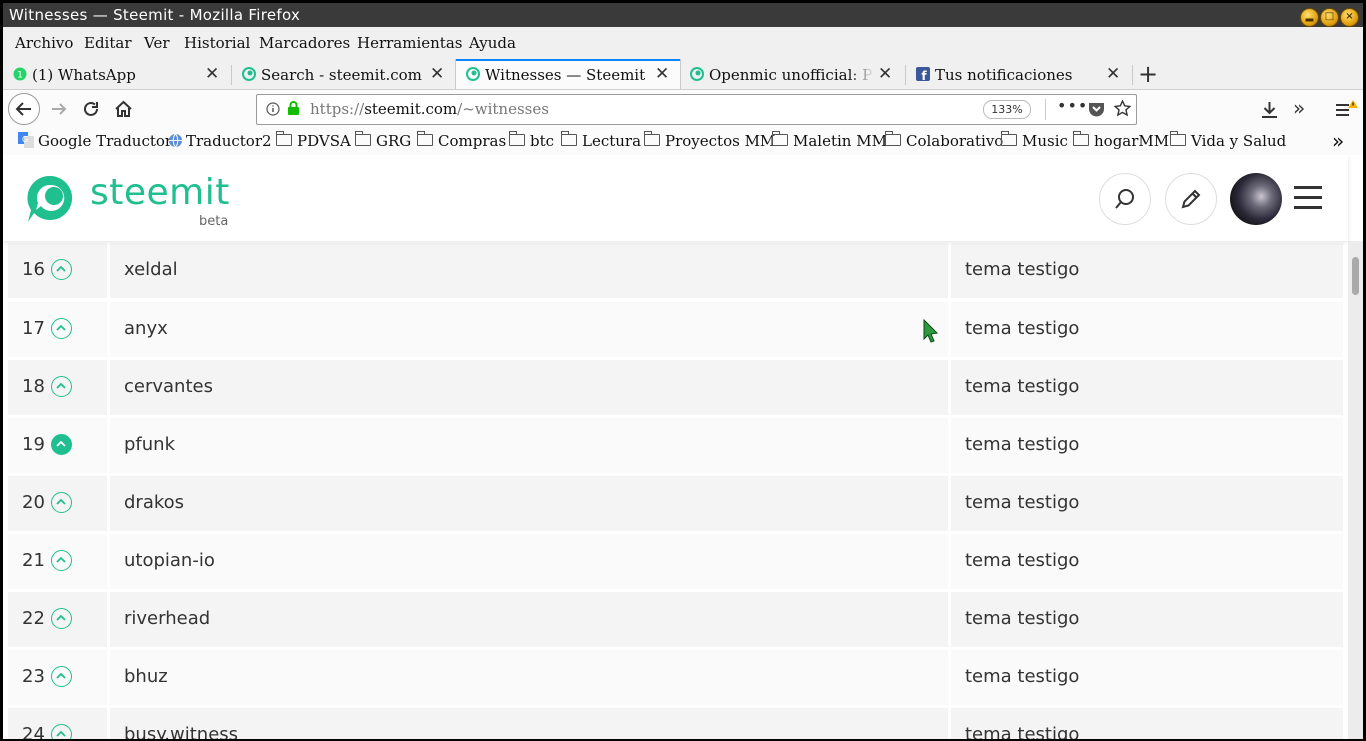 The height and width of the screenshot is (741, 1366). I want to click on witness-rank: 19, so click(33, 444).